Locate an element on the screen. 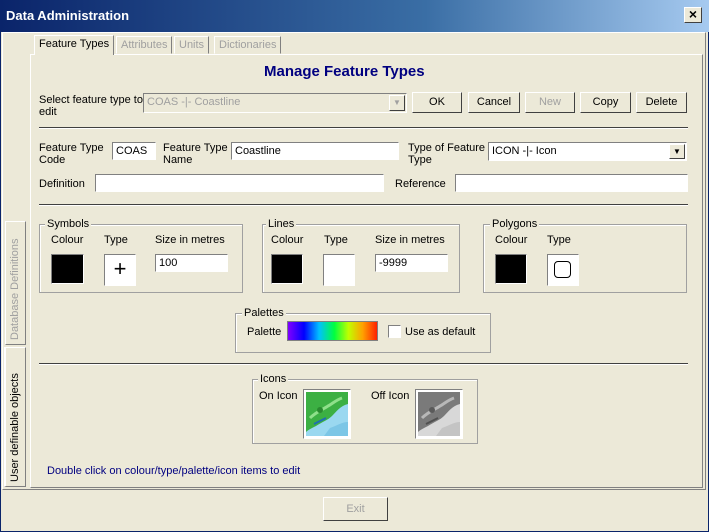 Image resolution: width=709 pixels, height=532 pixels. feature-type-code-input: COAS is located at coordinates (134, 151).